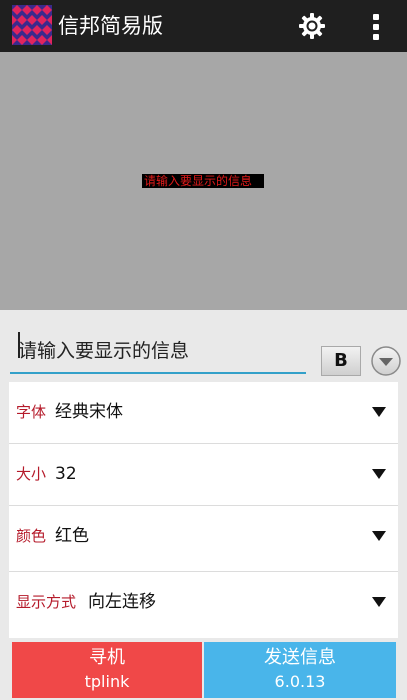 The image size is (407, 700). I want to click on app-title: 信邦简易版, so click(110, 26).